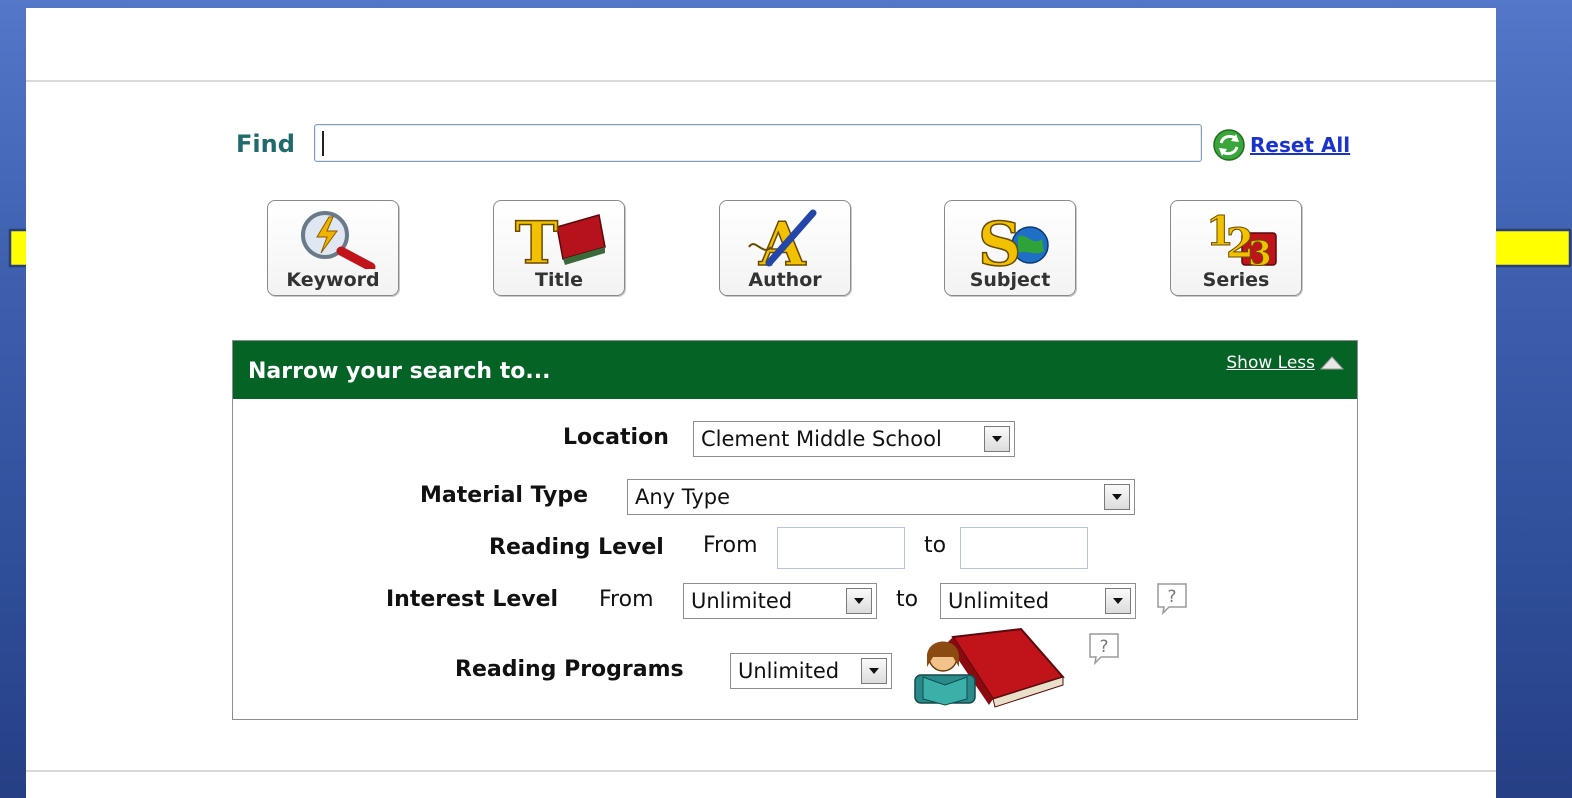 This screenshot has width=1572, height=798. What do you see at coordinates (841, 548) in the screenshot?
I see `reading-level-from-input` at bounding box center [841, 548].